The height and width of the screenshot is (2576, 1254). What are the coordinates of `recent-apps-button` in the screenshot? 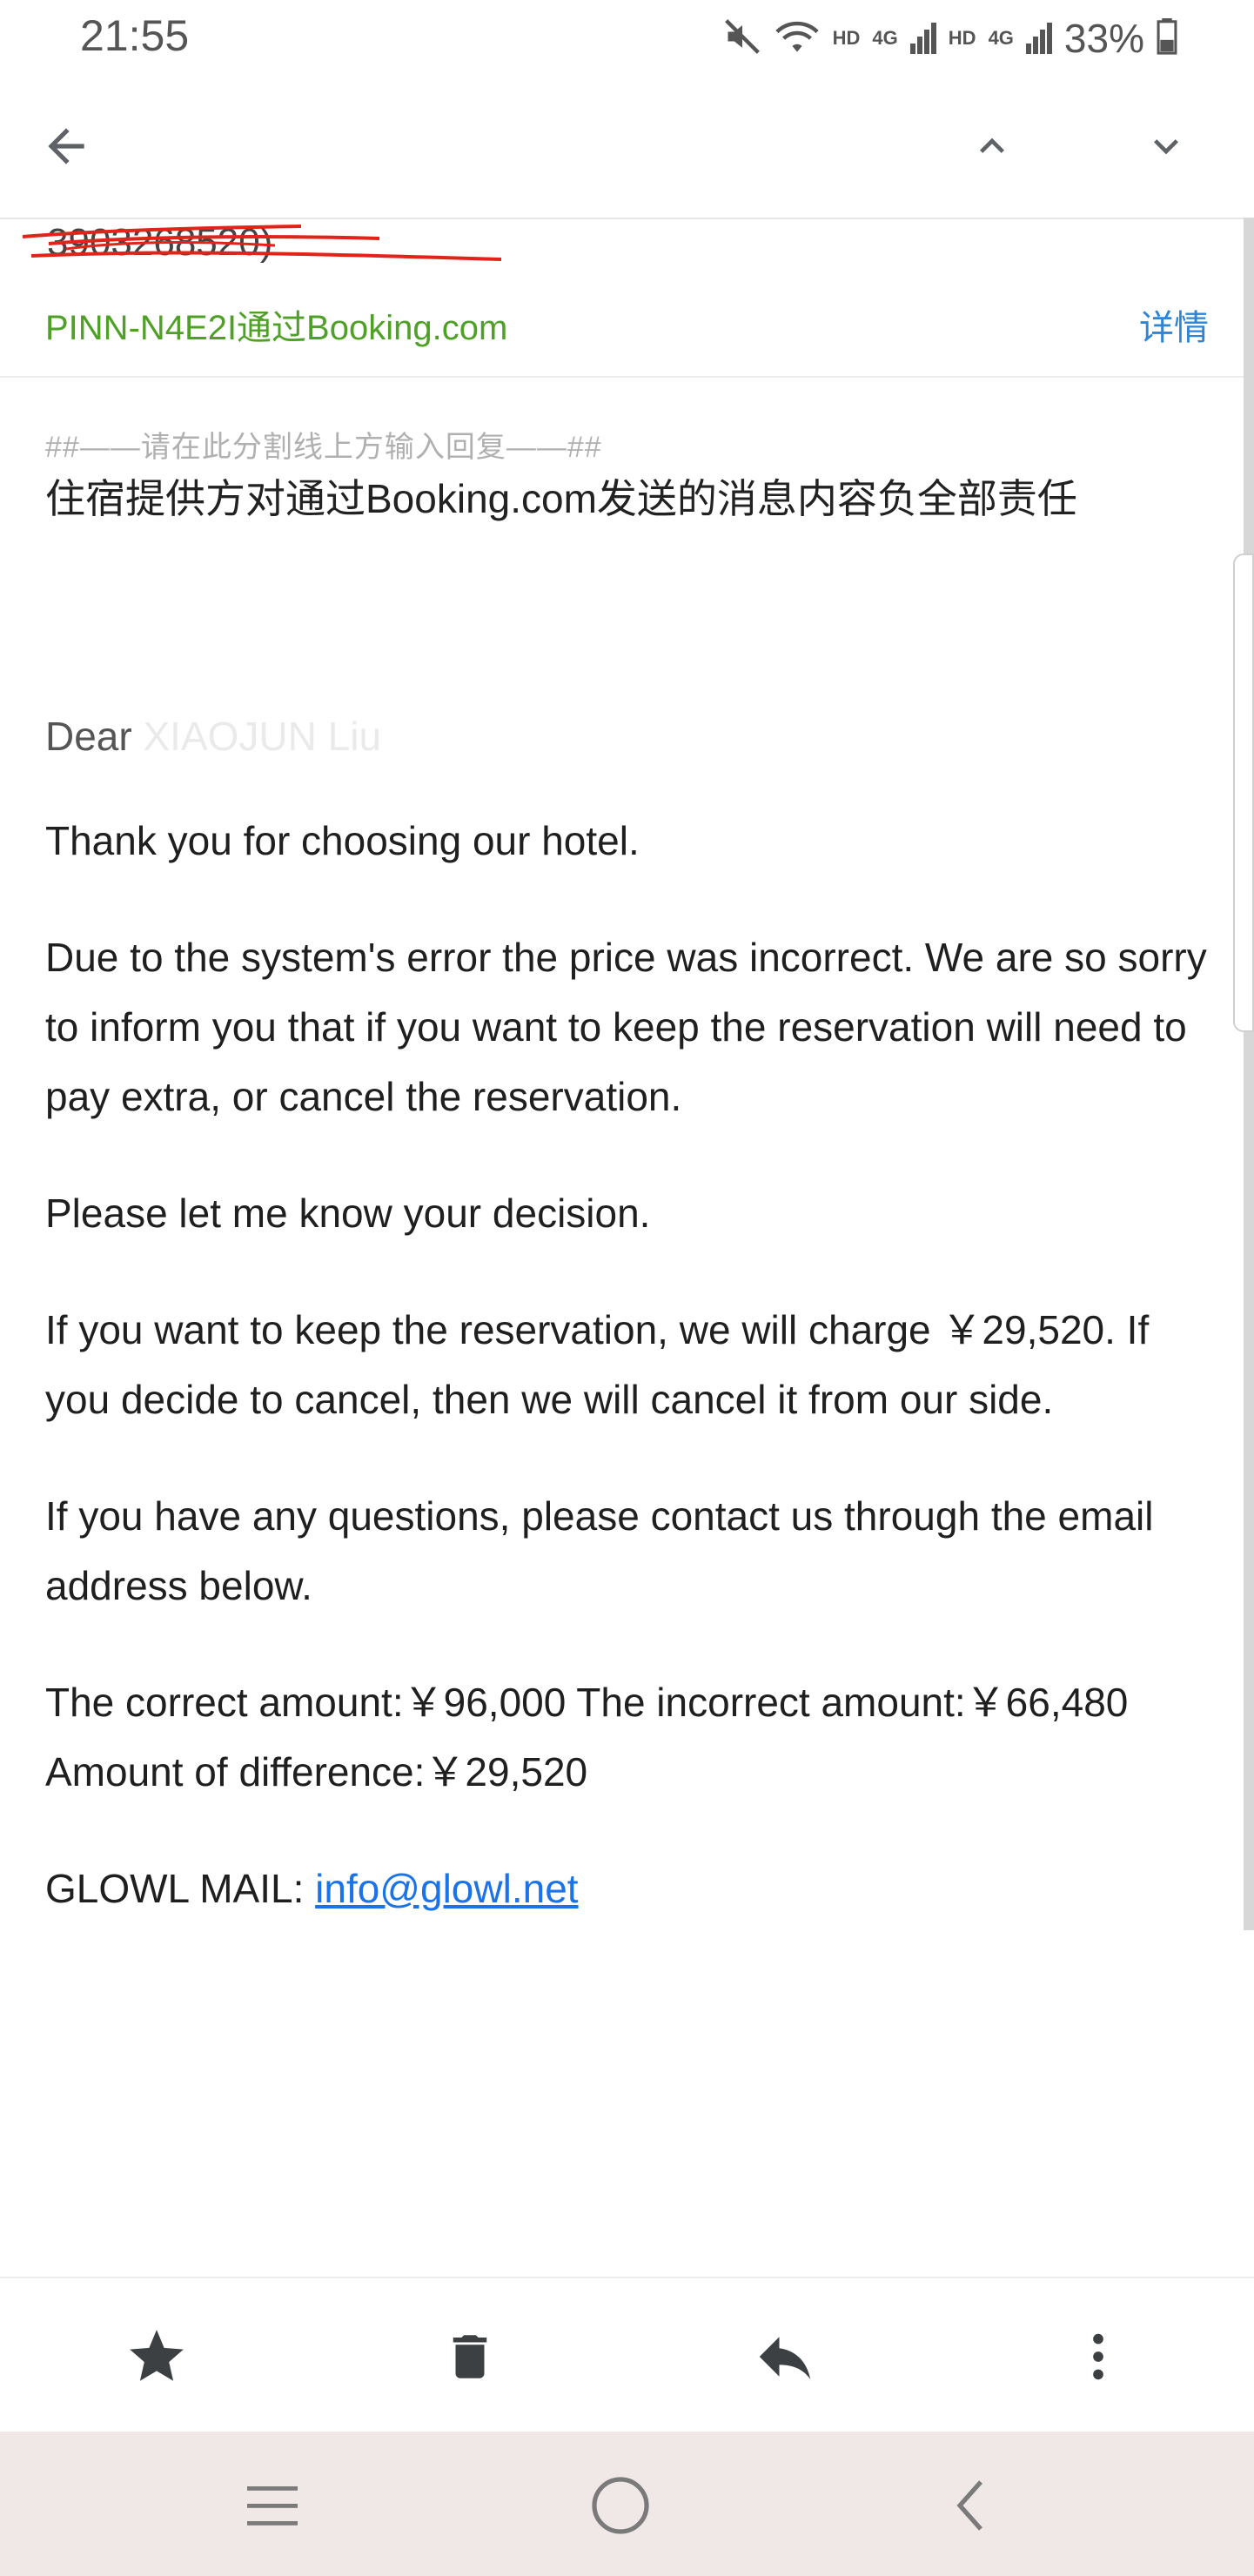 It's located at (272, 2505).